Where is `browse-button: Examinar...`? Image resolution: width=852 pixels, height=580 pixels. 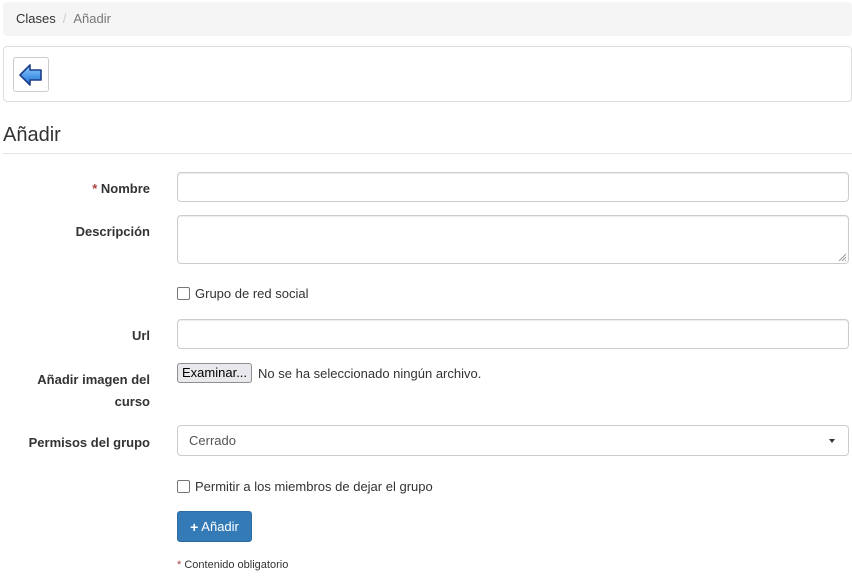
browse-button: Examinar... is located at coordinates (215, 373).